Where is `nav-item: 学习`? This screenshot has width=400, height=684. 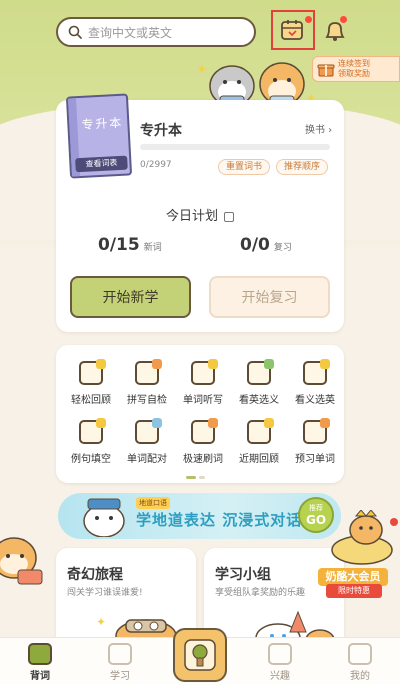 nav-item: 学习 is located at coordinates (120, 662).